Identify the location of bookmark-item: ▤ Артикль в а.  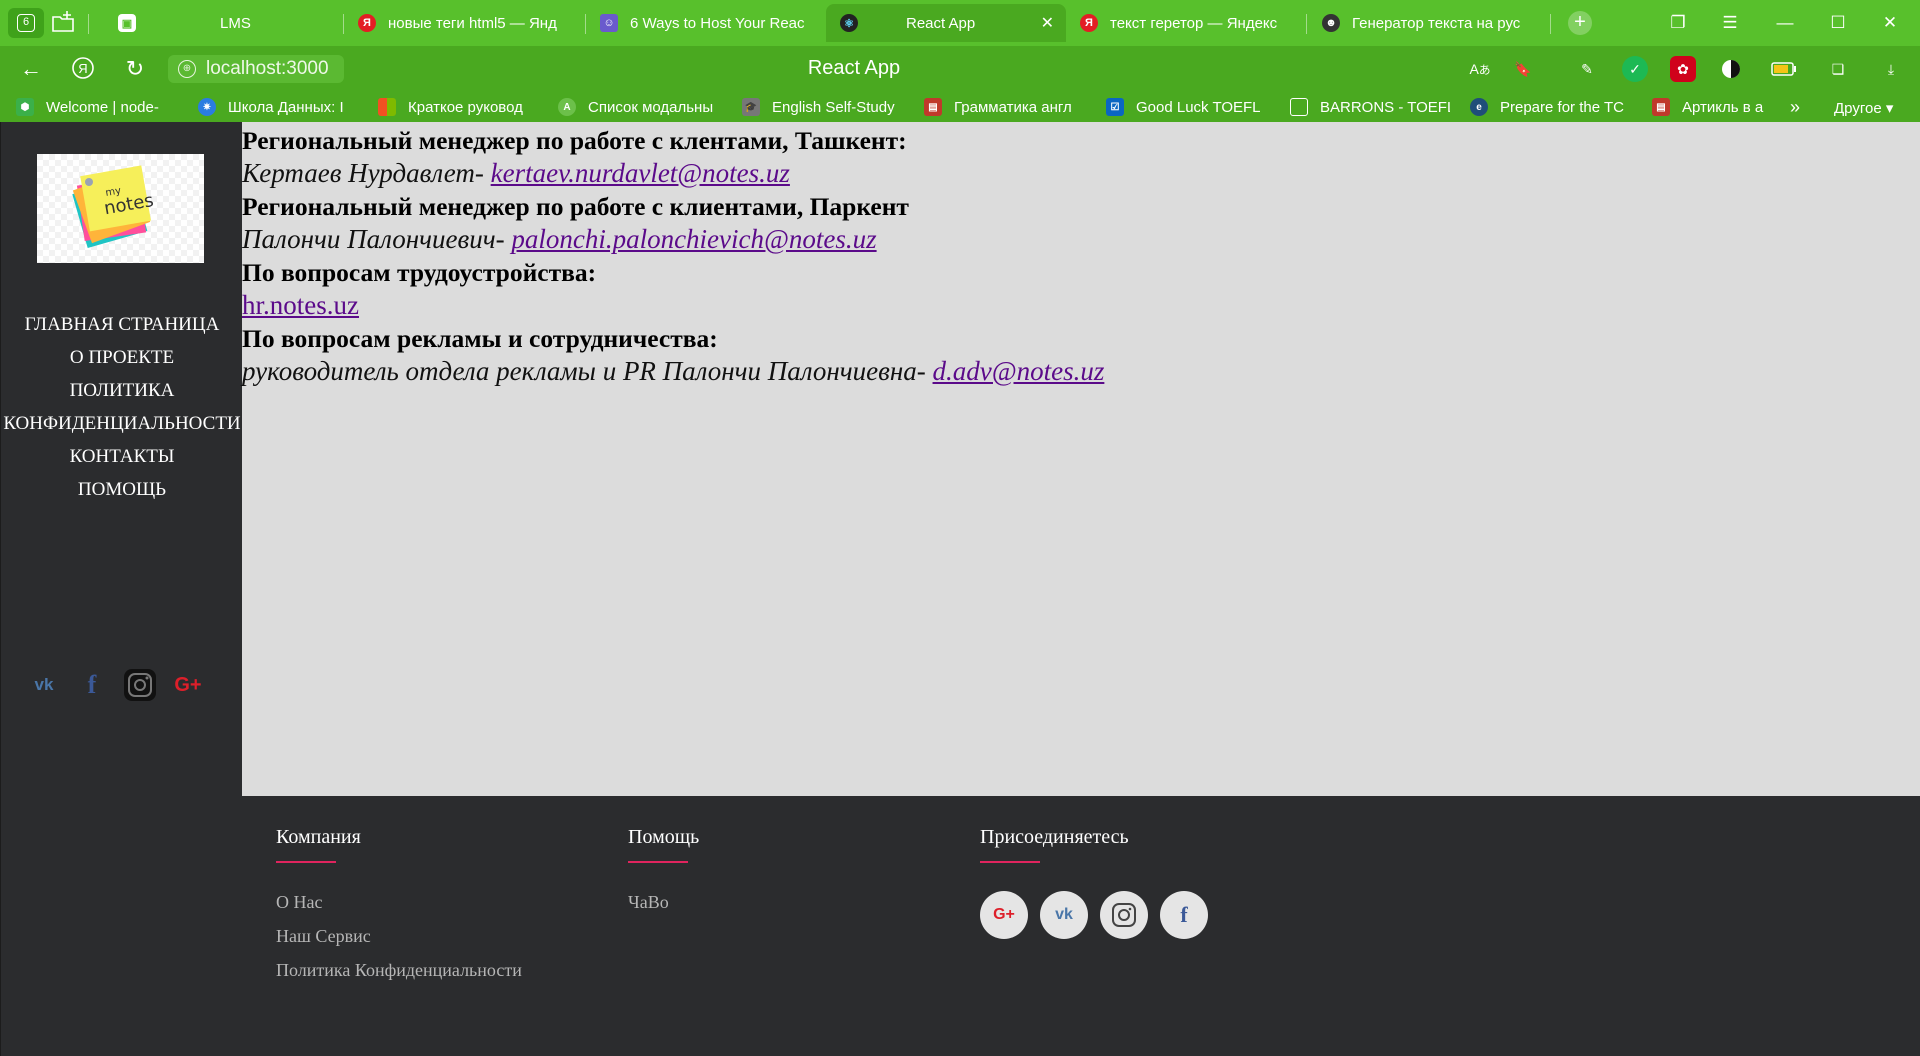
(1715, 107).